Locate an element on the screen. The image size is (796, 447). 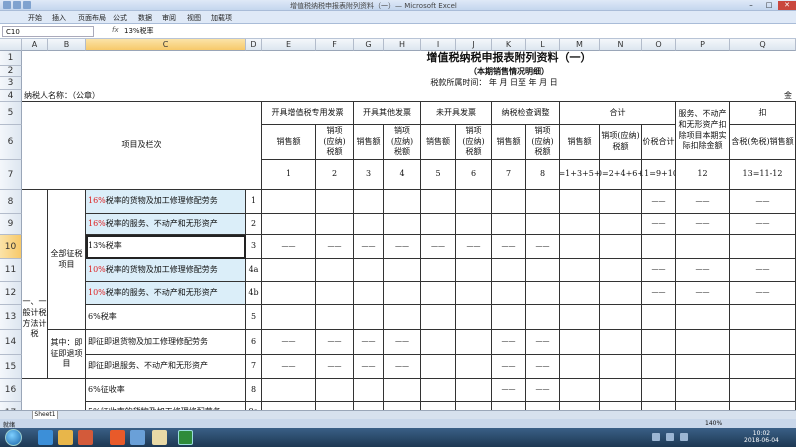
quick-access-toolbar is located at coordinates (23, 5).